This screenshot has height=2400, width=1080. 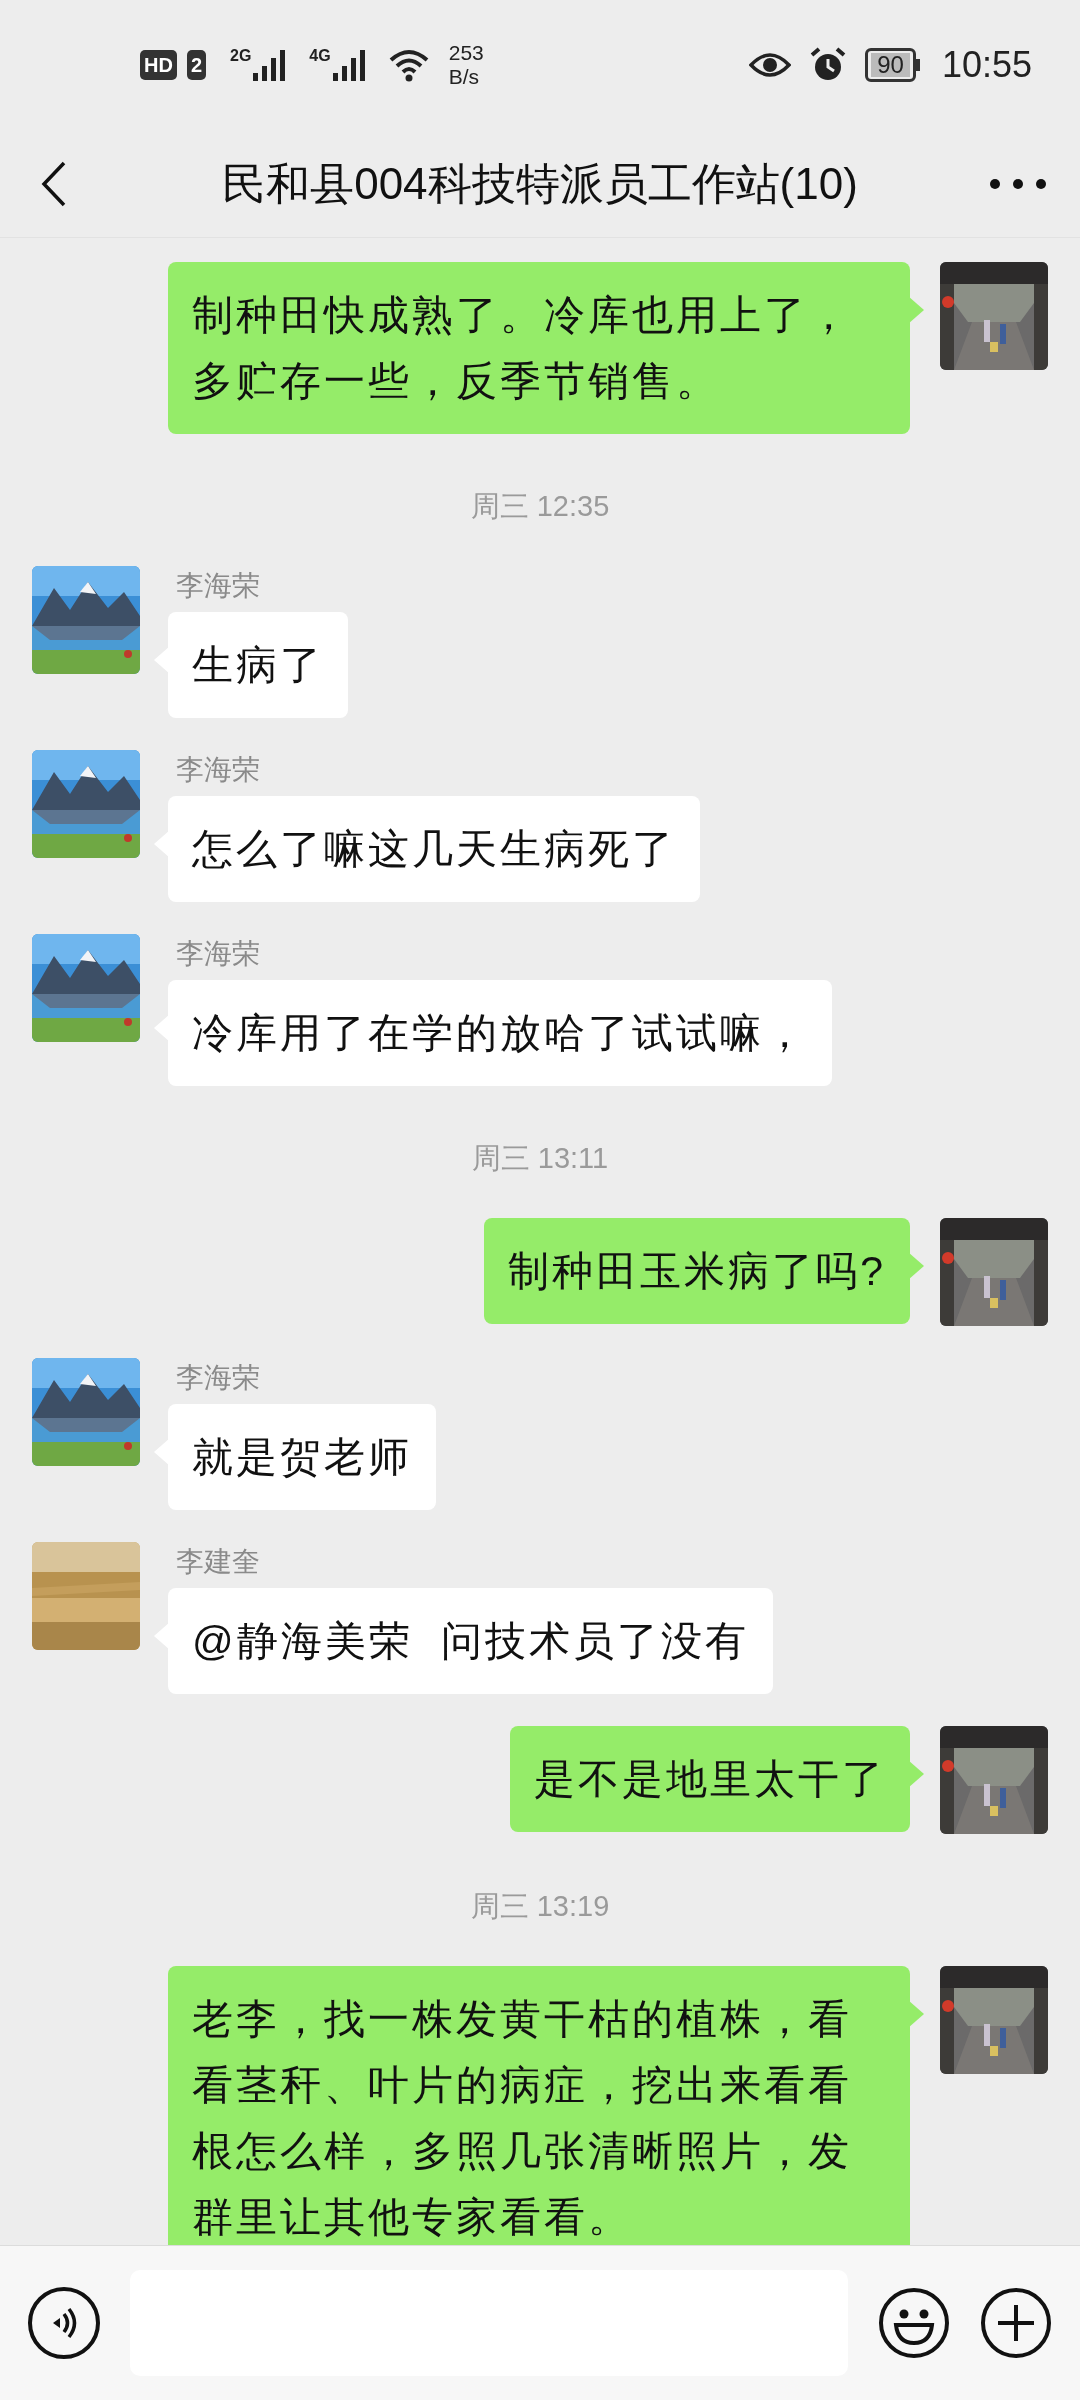 I want to click on battery-indicator: 90, so click(x=890, y=65).